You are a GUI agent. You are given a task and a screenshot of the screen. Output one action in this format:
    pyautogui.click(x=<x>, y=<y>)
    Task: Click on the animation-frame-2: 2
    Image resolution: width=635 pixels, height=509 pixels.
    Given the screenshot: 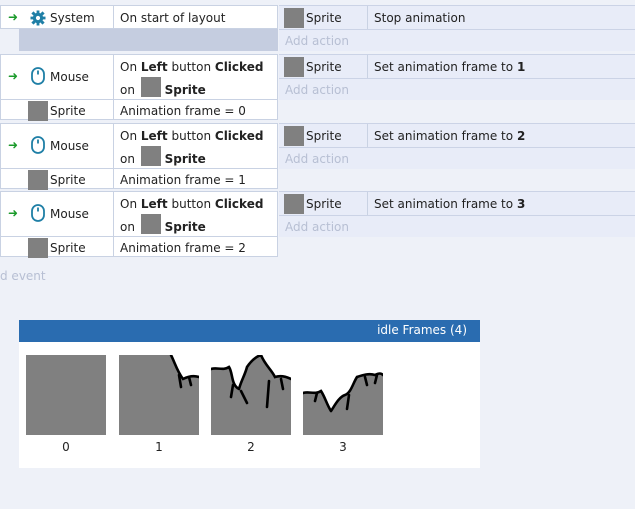 What is the action you would take?
    pyautogui.click(x=251, y=405)
    